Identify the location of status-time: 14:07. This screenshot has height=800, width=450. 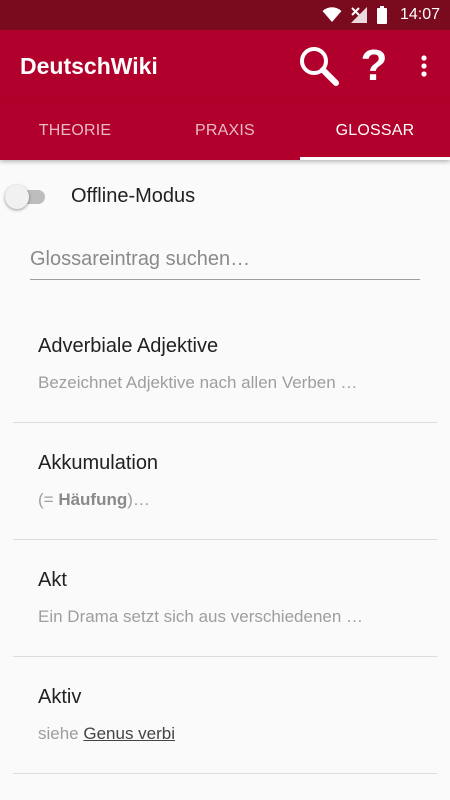
(419, 14).